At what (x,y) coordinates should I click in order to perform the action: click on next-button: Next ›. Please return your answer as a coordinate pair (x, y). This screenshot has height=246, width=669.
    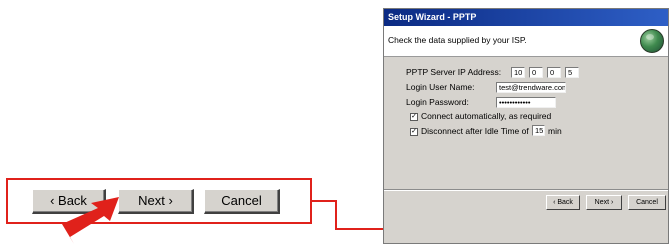
    Looking at the image, I should click on (604, 202).